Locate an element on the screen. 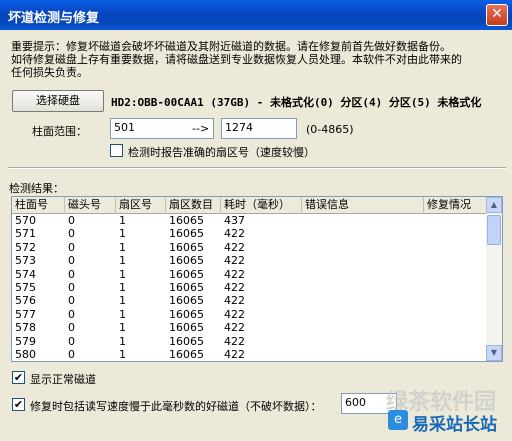  select-disk-button: 选择硬盘 is located at coordinates (58, 101).